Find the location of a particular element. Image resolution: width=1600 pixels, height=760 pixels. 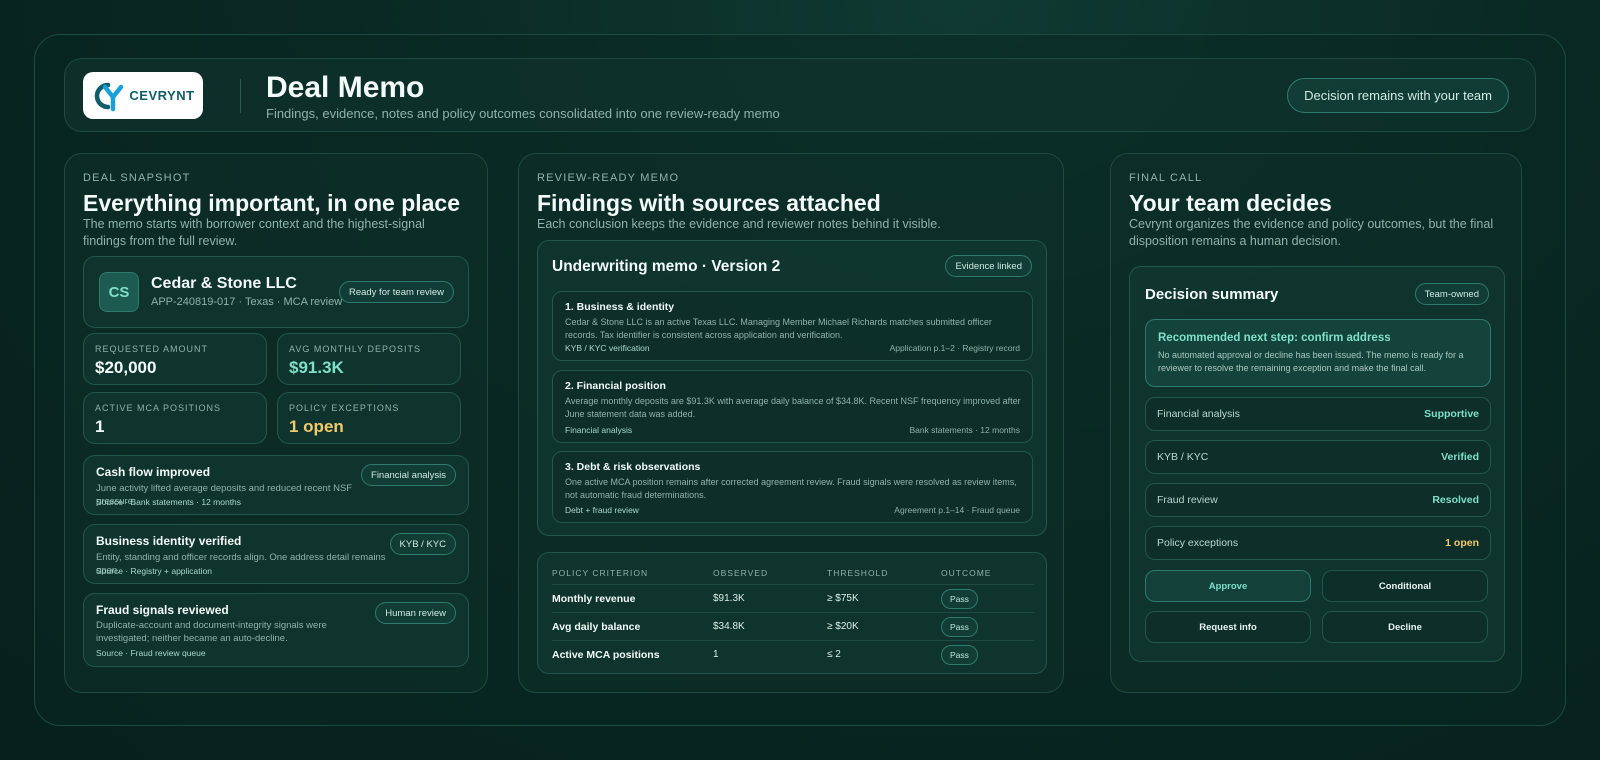

section-source-ref: Application p.1–2 · Registry record is located at coordinates (955, 348).